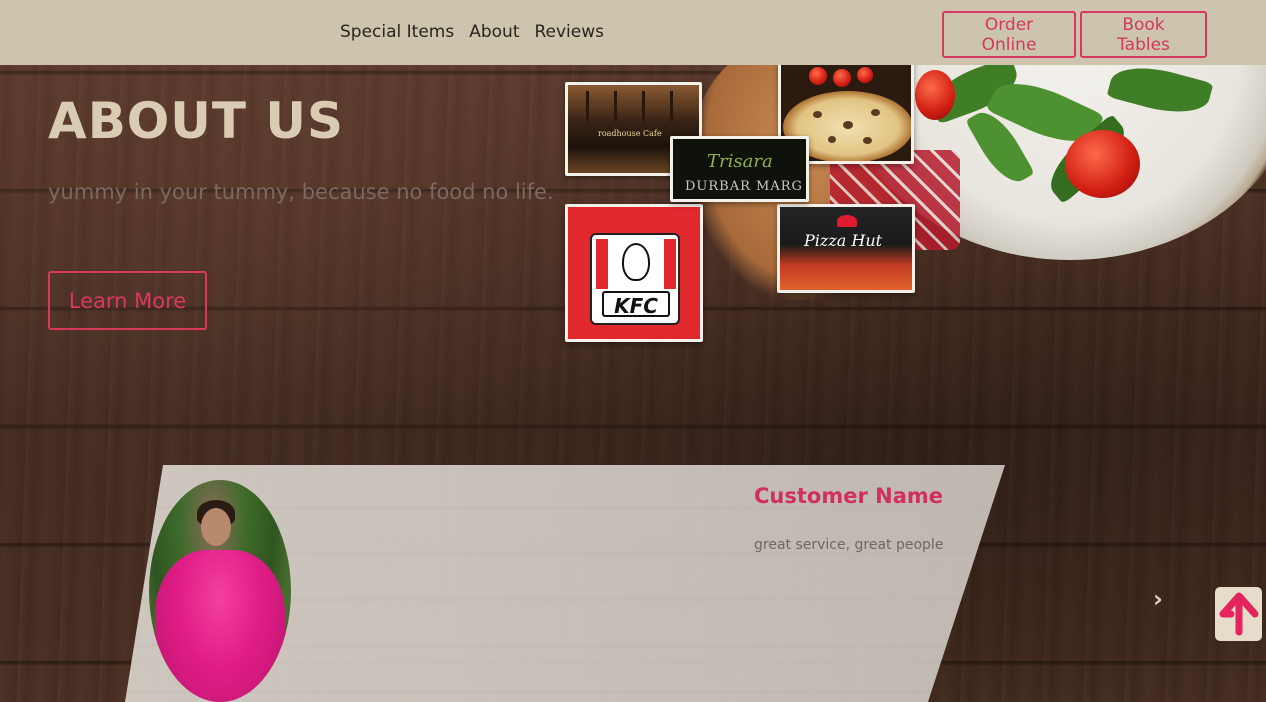 The image size is (1266, 702). Describe the element at coordinates (843, 240) in the screenshot. I see `pizzahut-logo-text: Pizza Hut` at that location.